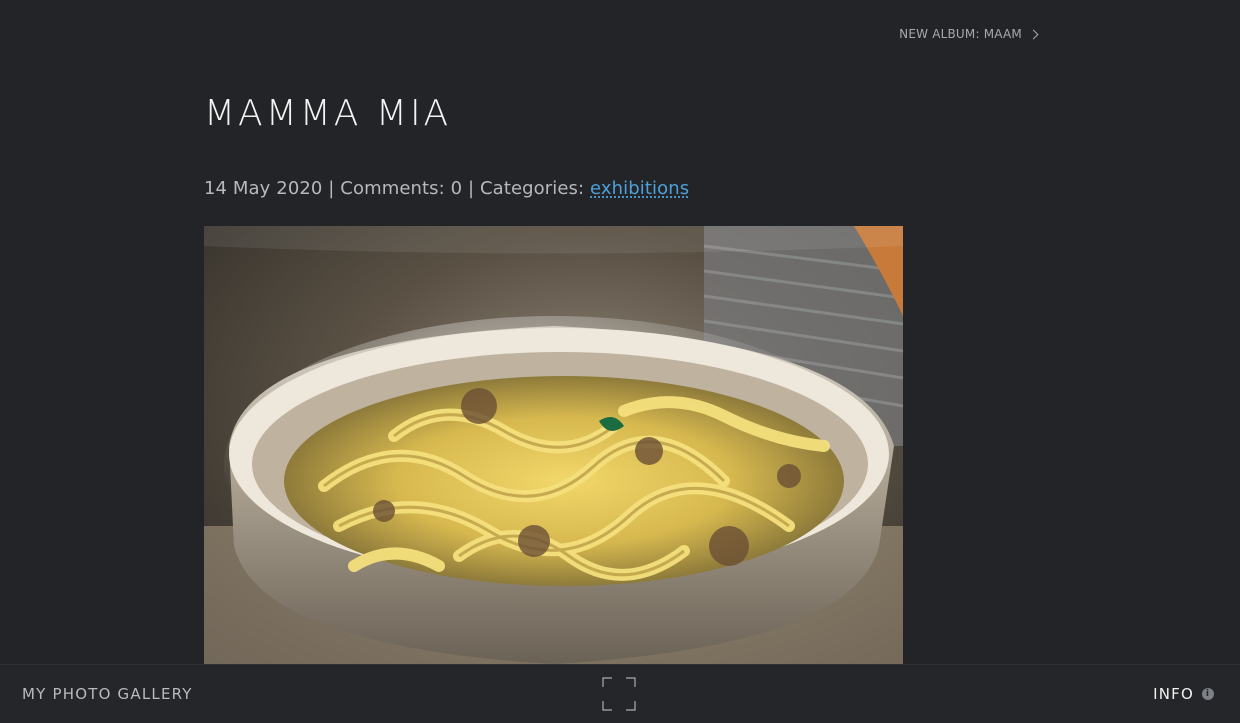 The image size is (1240, 723). I want to click on site-title: MY PHOTO GALLERY, so click(107, 694).